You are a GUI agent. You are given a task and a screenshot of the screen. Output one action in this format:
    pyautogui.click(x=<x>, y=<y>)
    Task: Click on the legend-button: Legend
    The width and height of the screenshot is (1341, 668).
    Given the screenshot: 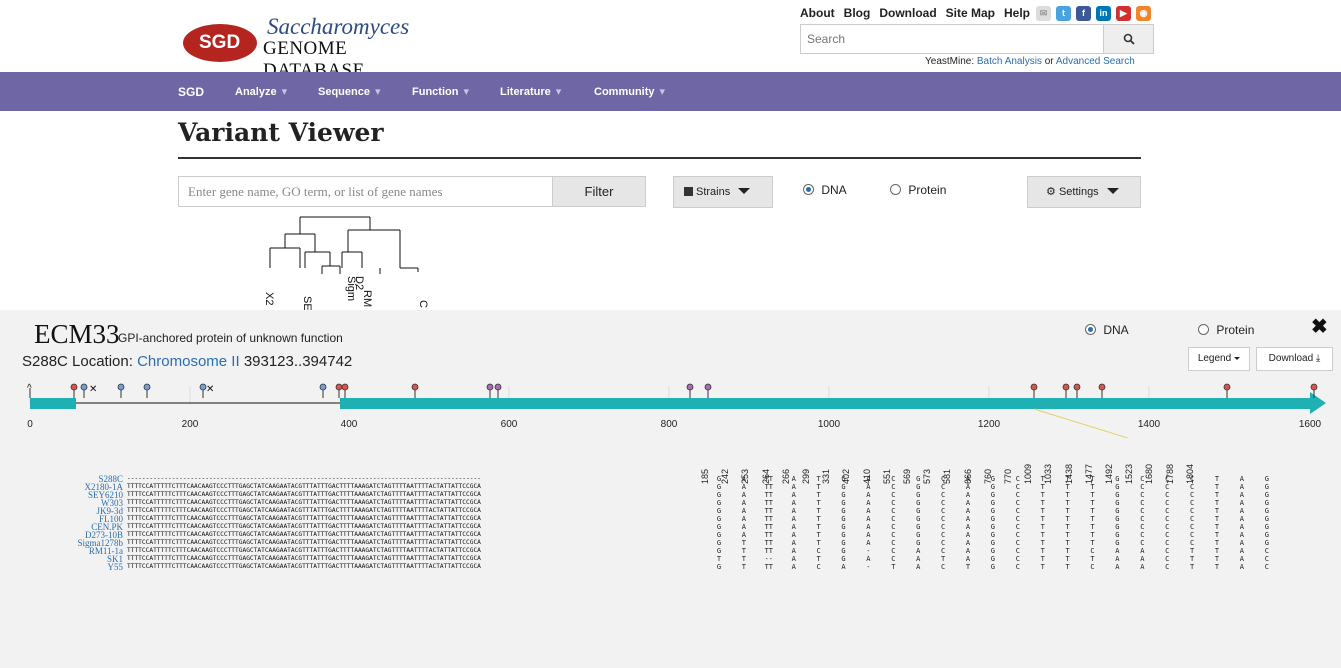 What is the action you would take?
    pyautogui.click(x=1219, y=359)
    